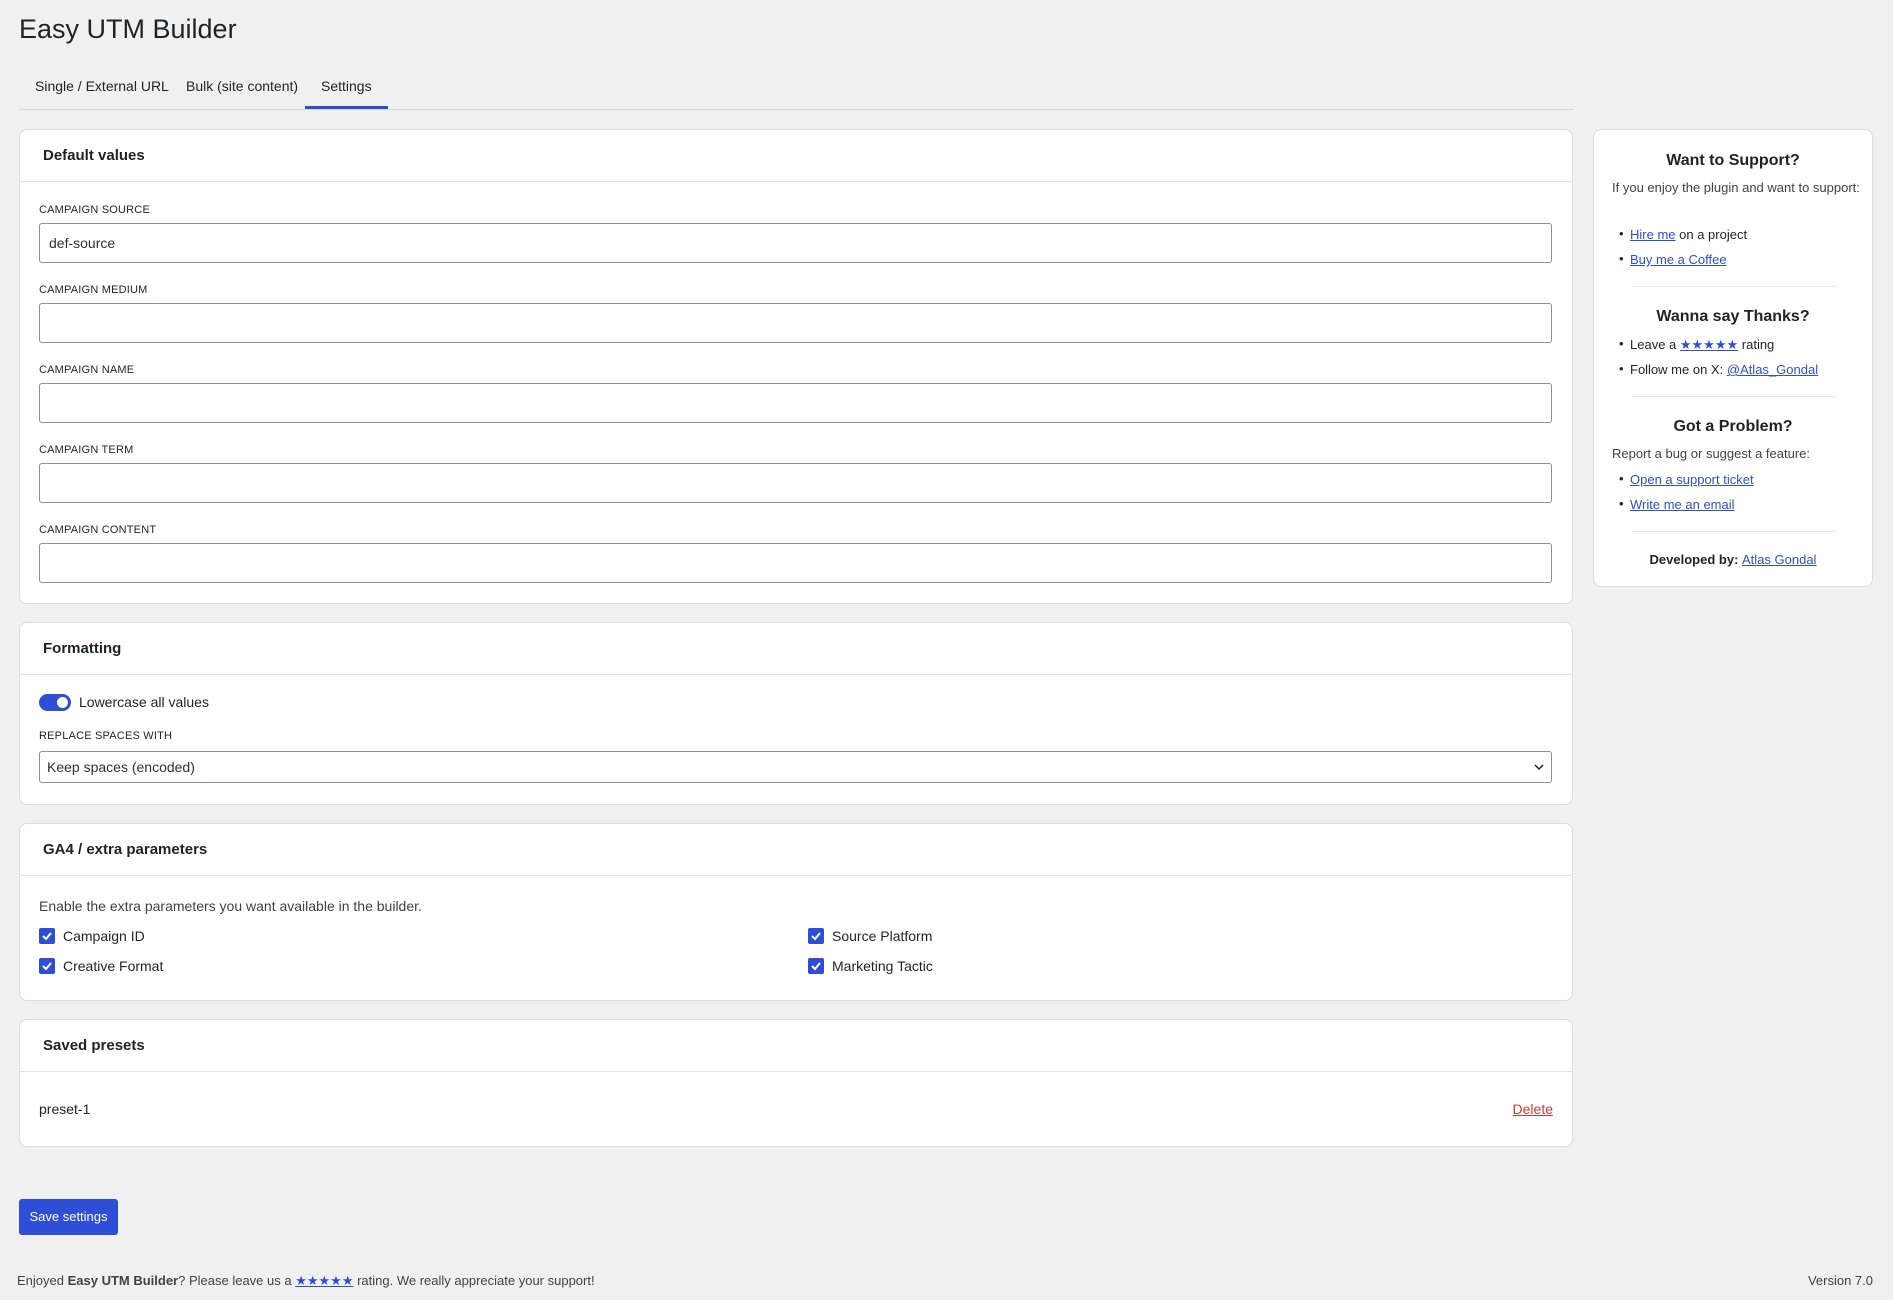 This screenshot has width=1893, height=1300. Describe the element at coordinates (1709, 344) in the screenshot. I see `rating-stars-link: ★★★★★` at that location.